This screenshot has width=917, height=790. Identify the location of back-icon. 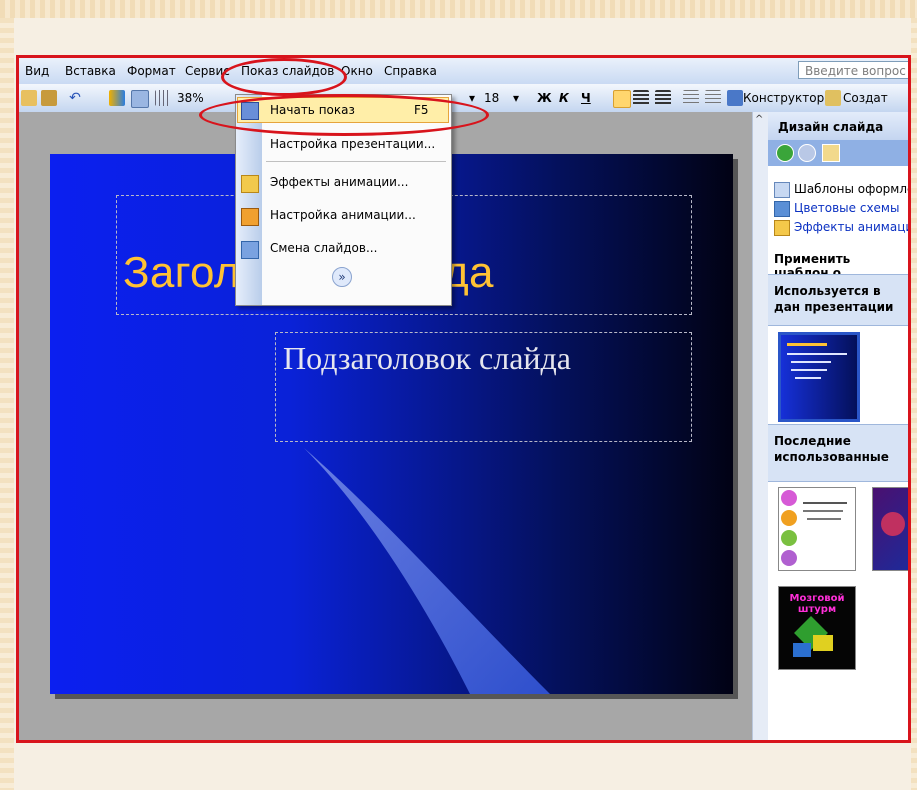
(785, 153).